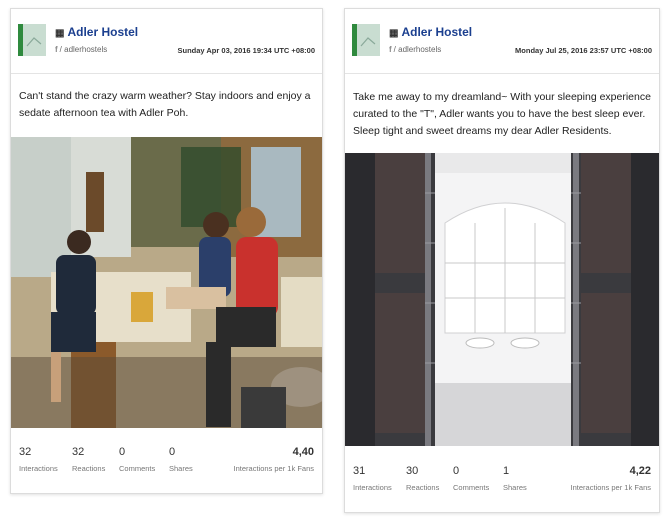 Image resolution: width=669 pixels, height=525 pixels. Describe the element at coordinates (274, 459) in the screenshot. I see `stat-per-fans: 4,40 Interactions per 1k Fans` at that location.